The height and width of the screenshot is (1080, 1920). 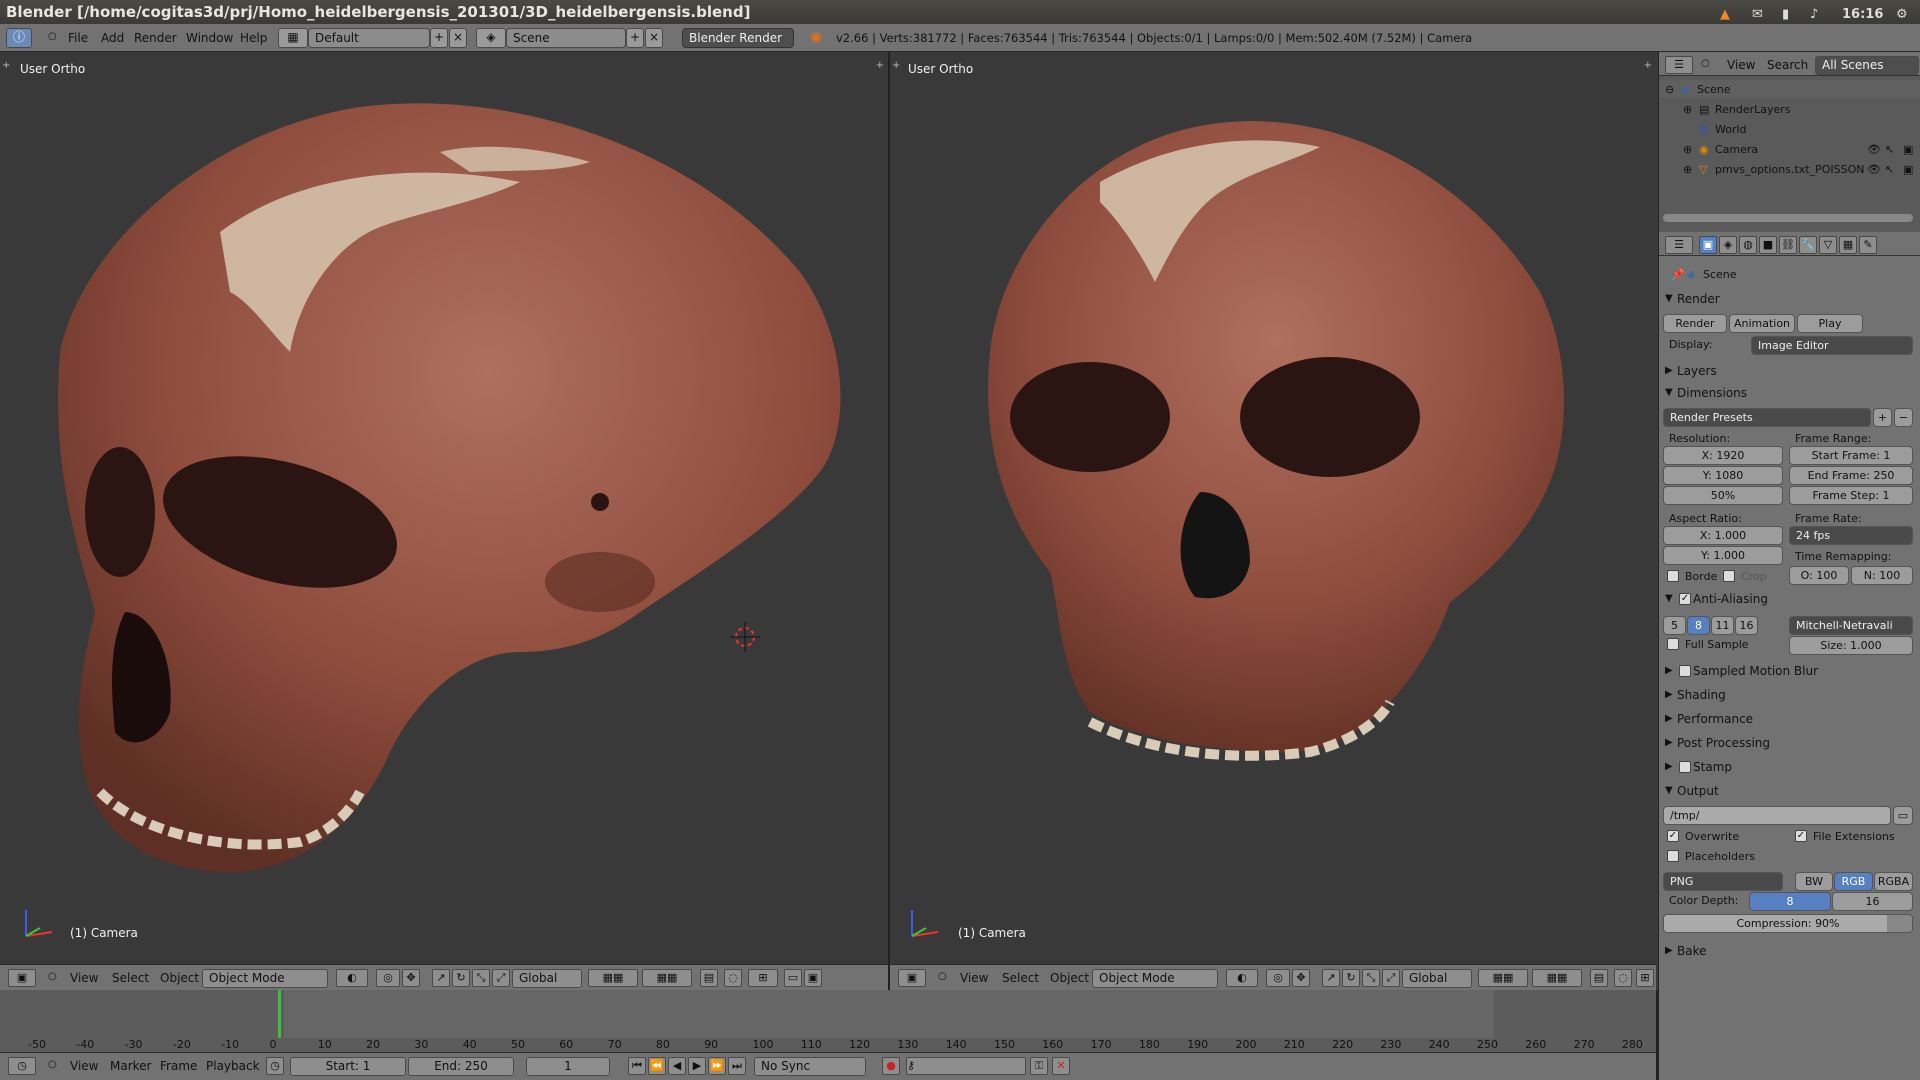 I want to click on menu-help: Help, so click(x=253, y=38).